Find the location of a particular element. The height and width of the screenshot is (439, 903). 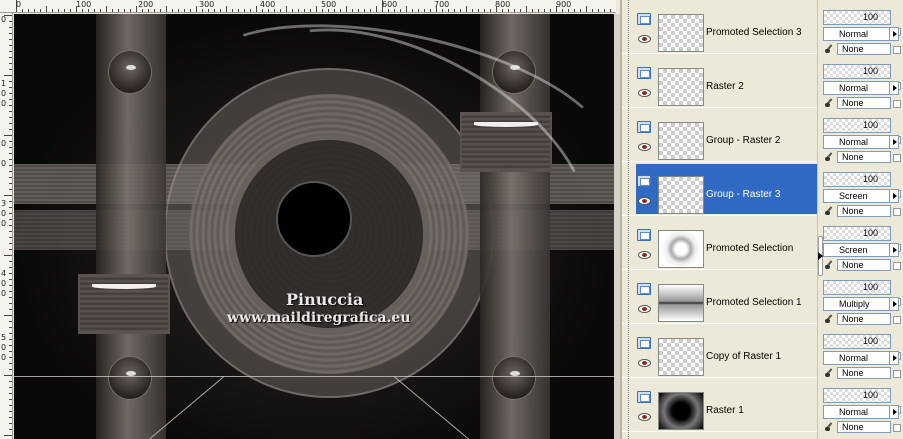

layer-row: Promoted Selection is located at coordinates (719, 243).